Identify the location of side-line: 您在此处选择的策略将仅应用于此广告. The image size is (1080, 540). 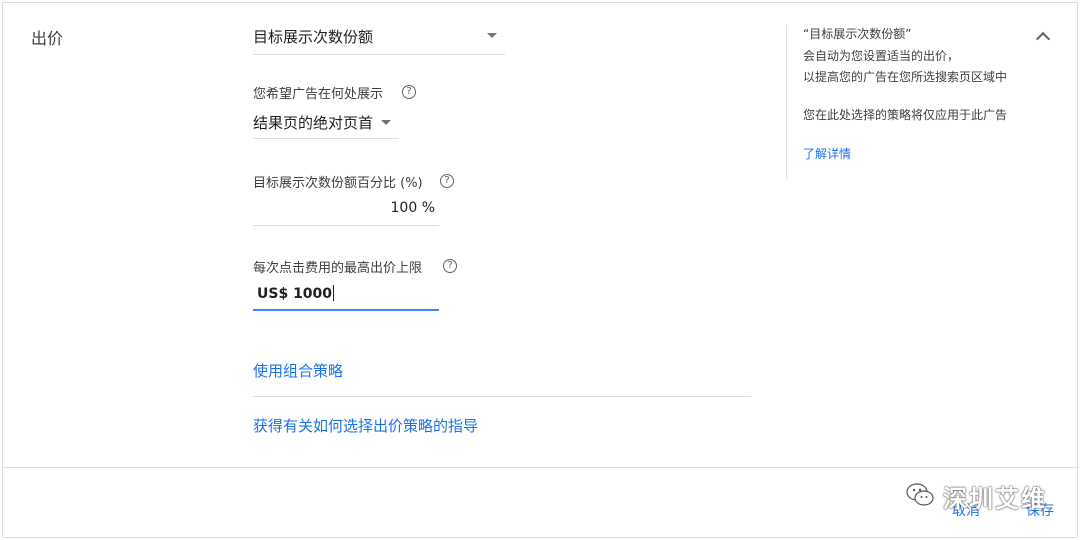
(905, 115).